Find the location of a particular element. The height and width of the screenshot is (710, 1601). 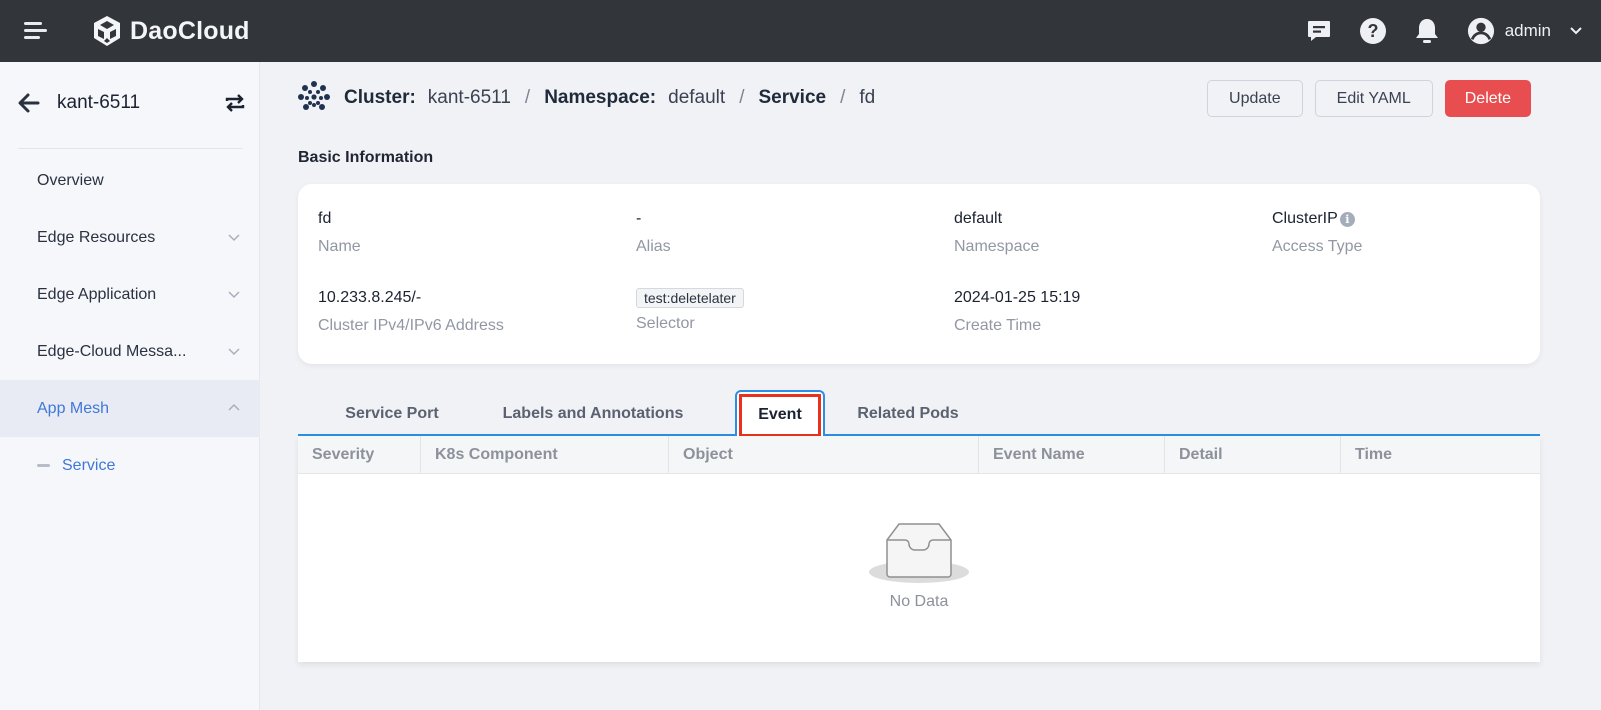

top-bar-actions: ? admin is located at coordinates (1453, 31).